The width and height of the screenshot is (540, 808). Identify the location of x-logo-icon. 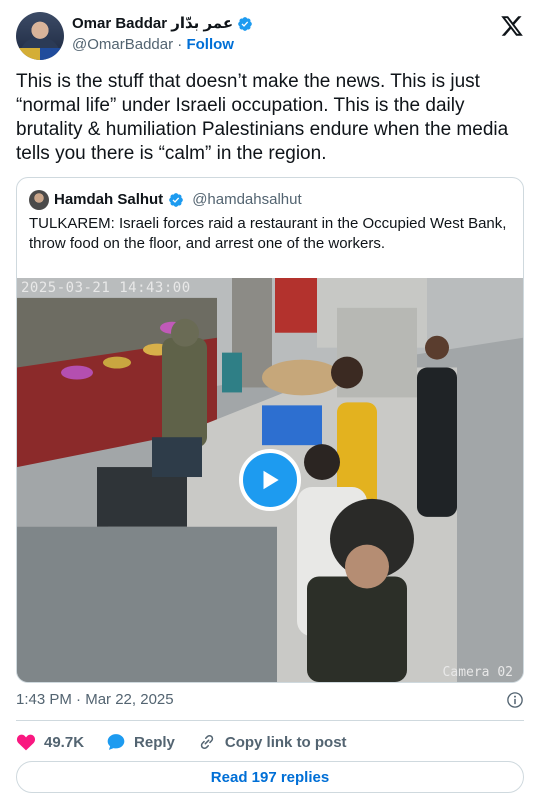
(512, 26).